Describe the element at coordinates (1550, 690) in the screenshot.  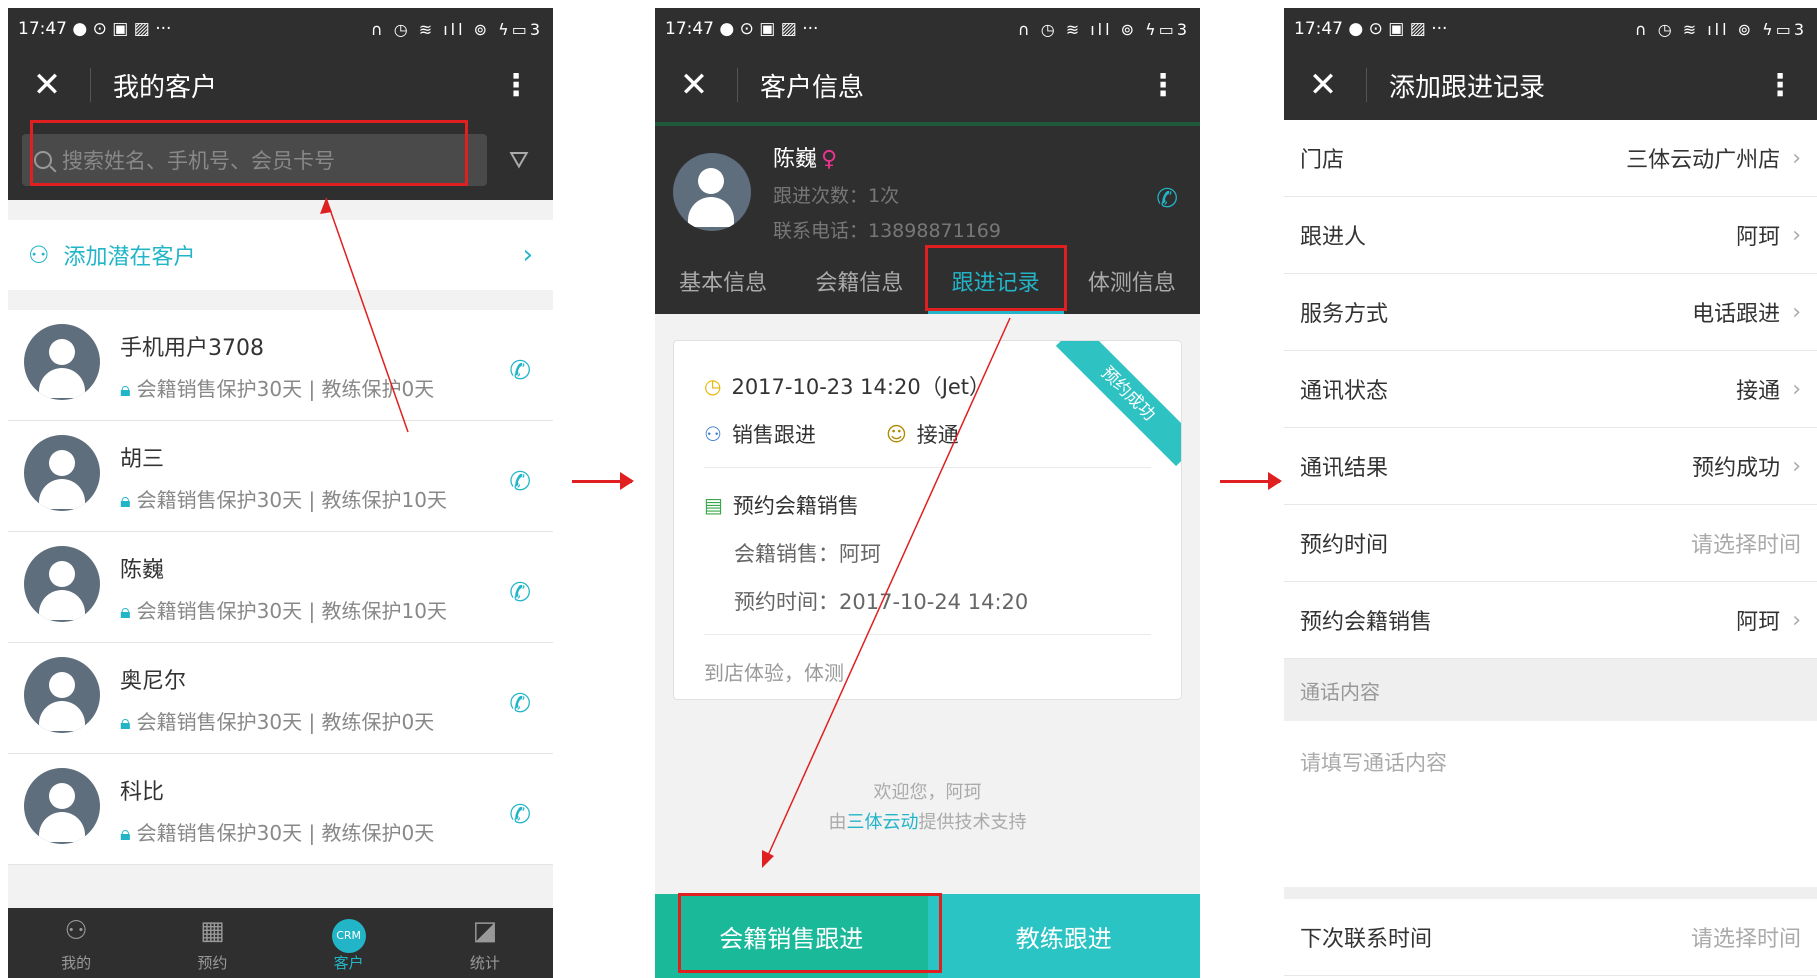
I see `section-call-content: 通话内容` at that location.